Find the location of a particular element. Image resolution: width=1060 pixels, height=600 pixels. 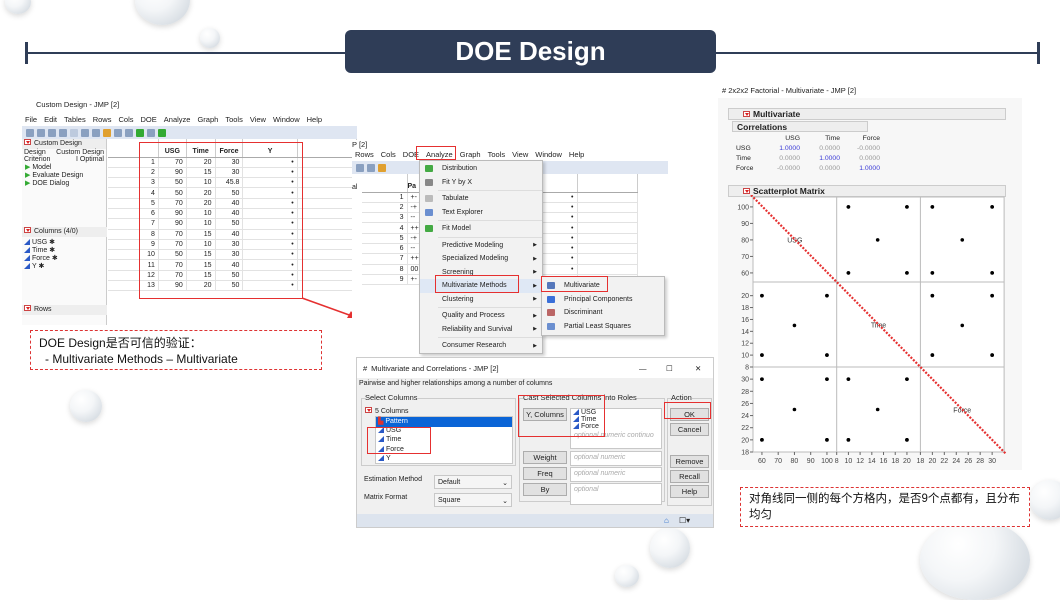

menu-item-predictive-modeling: Predictive Modeling ▶ is located at coordinates (481, 246).